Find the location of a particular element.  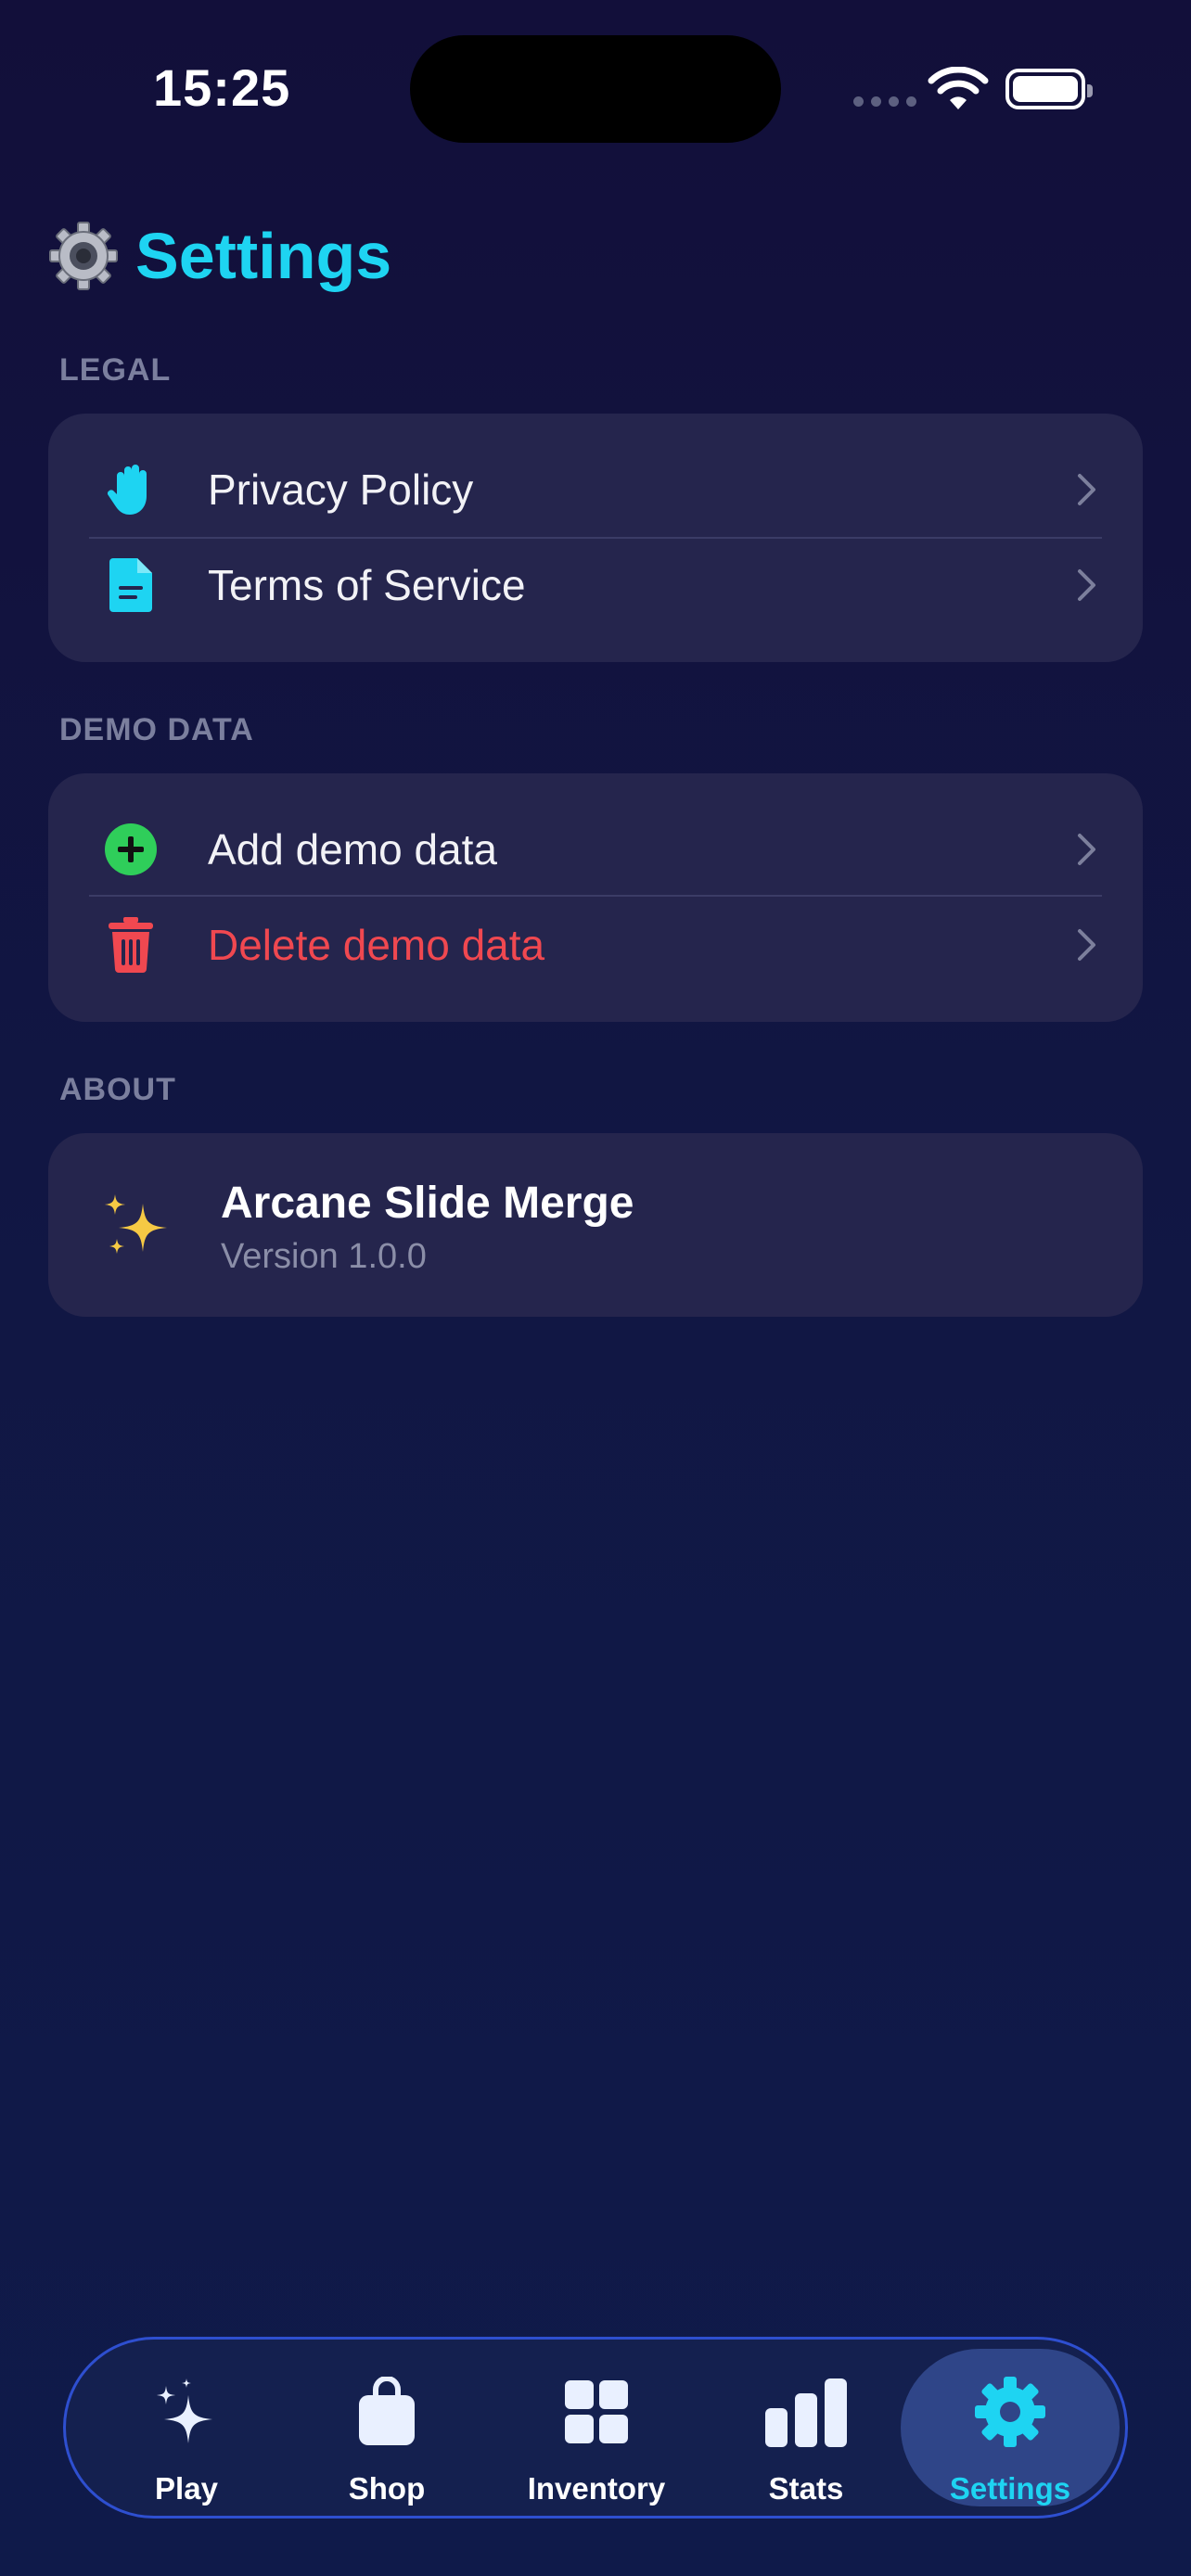

legal-card: Privacy Policy Terms of Service is located at coordinates (595, 538).